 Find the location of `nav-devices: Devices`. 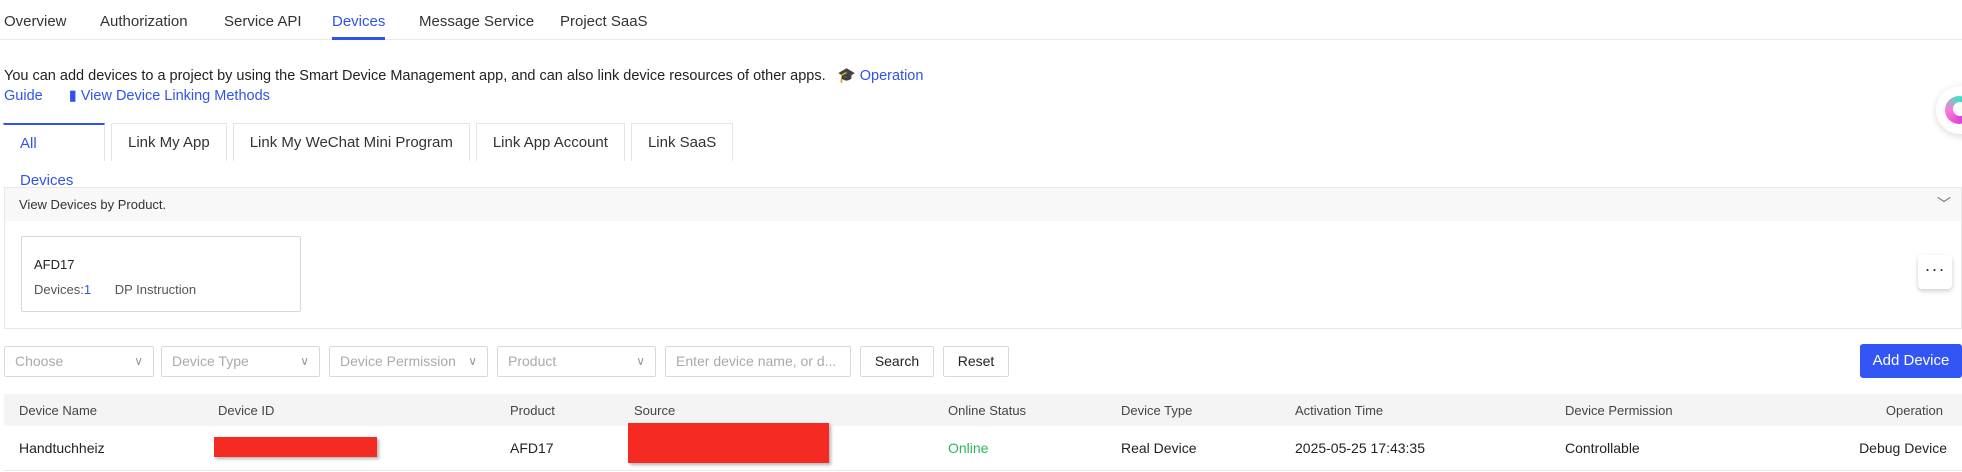

nav-devices: Devices is located at coordinates (359, 26).